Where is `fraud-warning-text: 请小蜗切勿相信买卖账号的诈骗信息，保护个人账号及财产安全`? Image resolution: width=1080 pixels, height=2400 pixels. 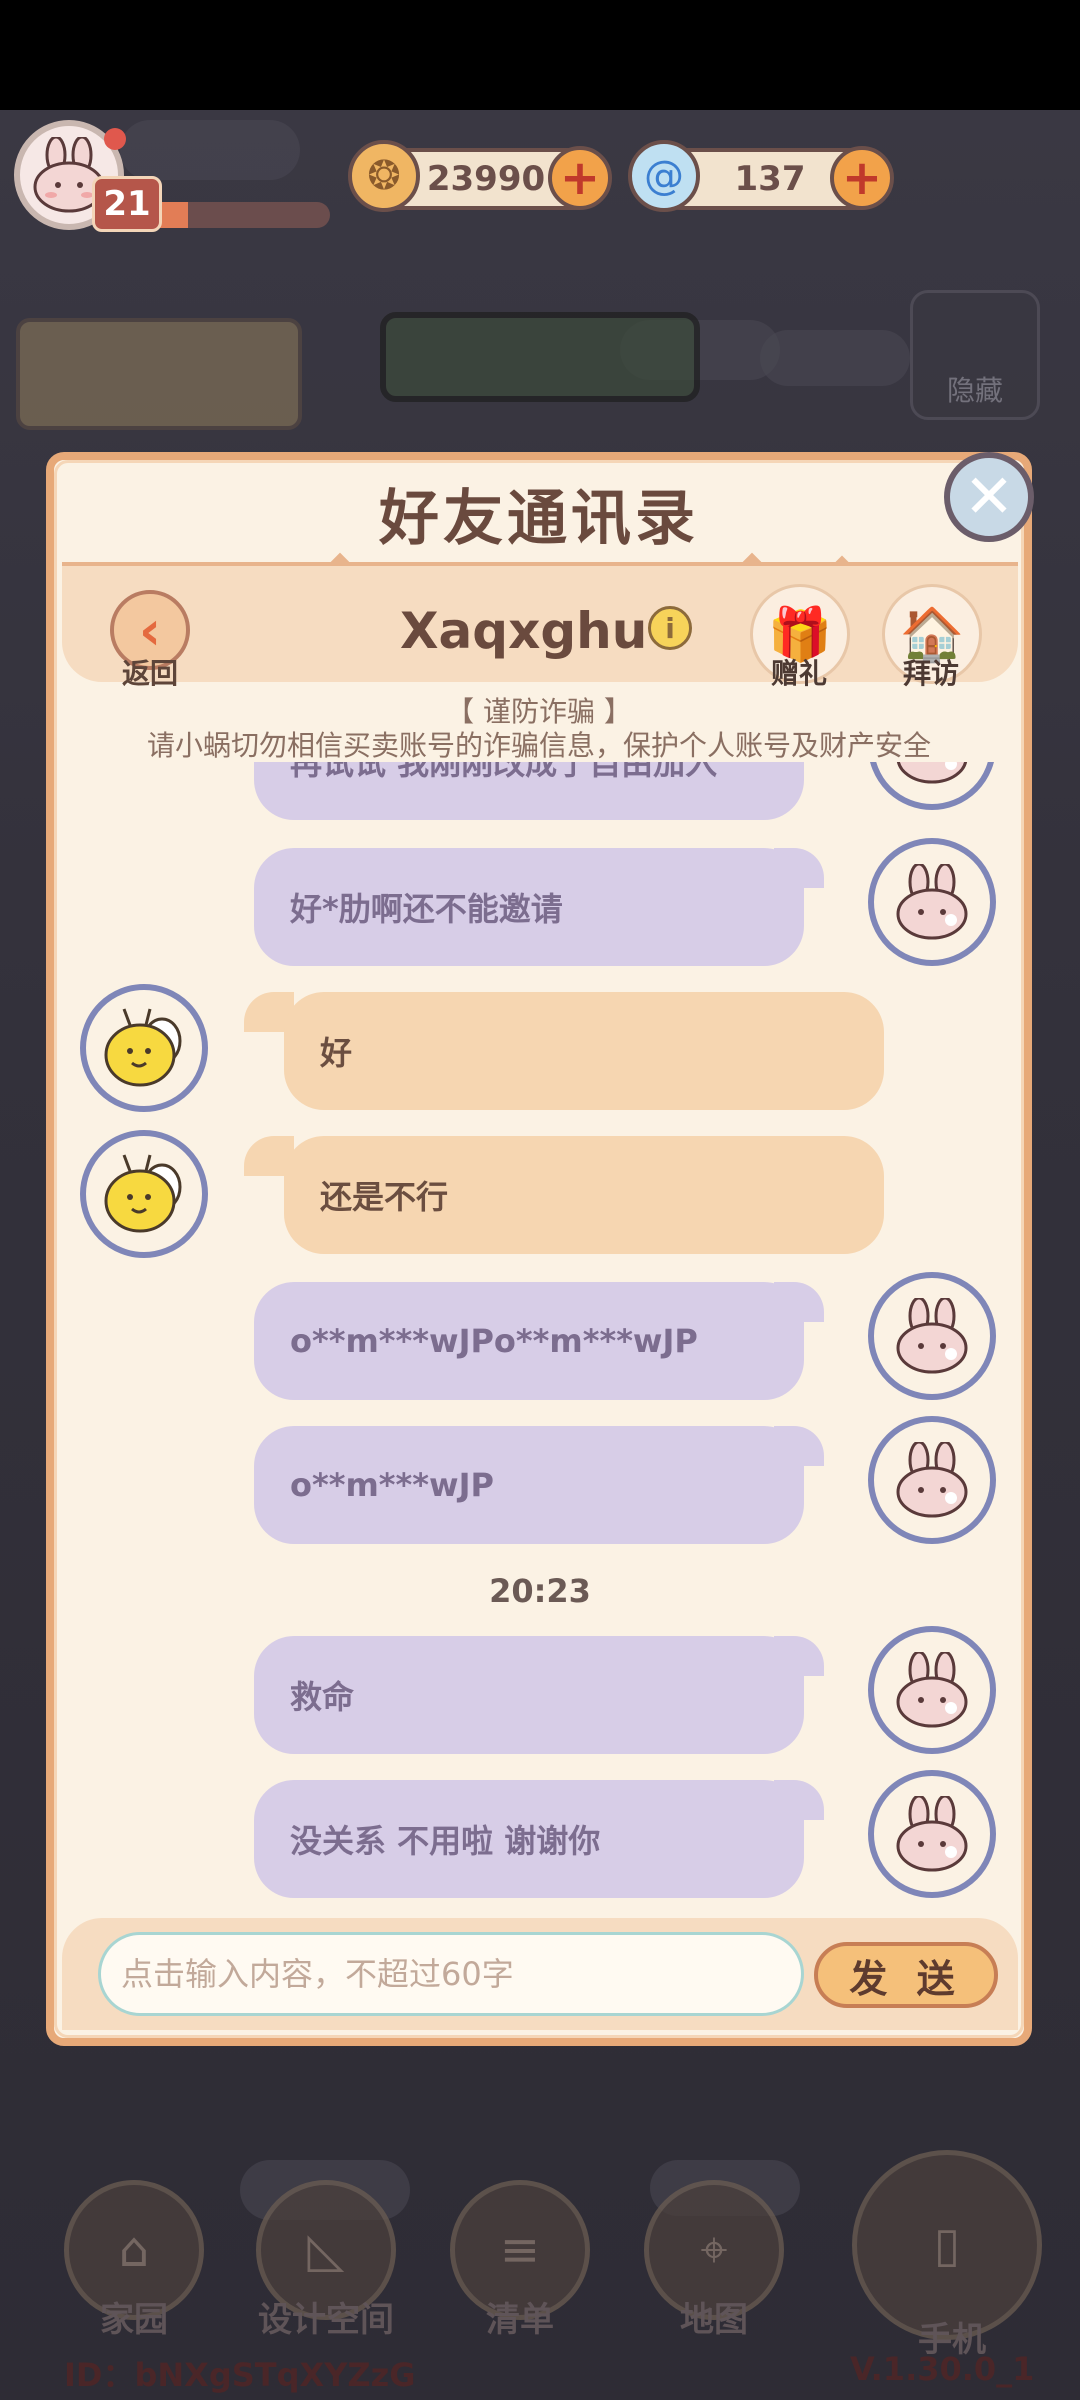 fraud-warning-text: 请小蜗切勿相信买卖账号的诈骗信息，保护个人账号及财产安全 is located at coordinates (538, 745).